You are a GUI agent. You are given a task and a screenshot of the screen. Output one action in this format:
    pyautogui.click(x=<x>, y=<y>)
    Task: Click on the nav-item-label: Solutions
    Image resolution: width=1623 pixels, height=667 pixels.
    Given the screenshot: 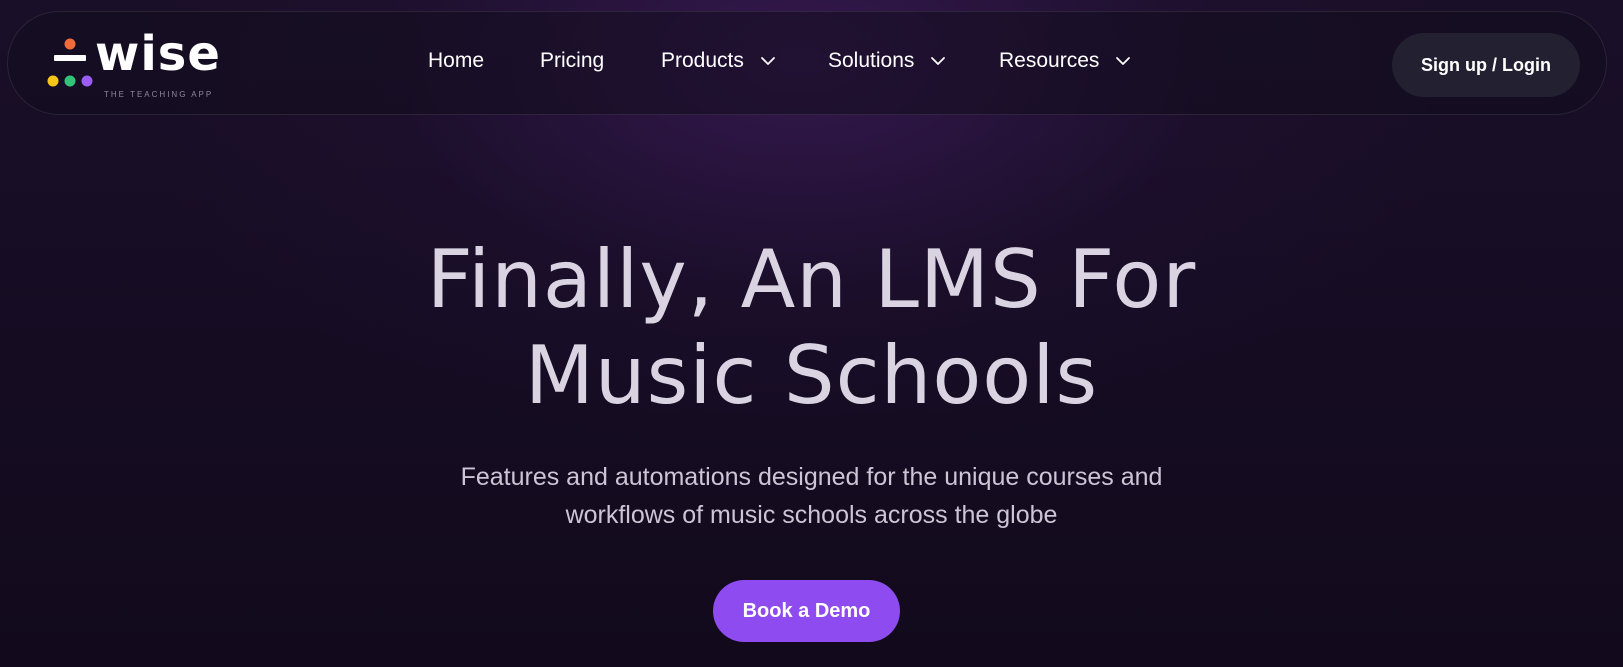 What is the action you would take?
    pyautogui.click(x=871, y=60)
    